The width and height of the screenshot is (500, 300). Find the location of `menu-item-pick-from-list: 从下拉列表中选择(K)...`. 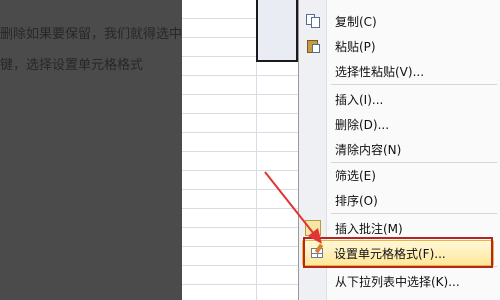

menu-item-pick-from-list: 从下拉列表中选择(K)... is located at coordinates (399, 281).